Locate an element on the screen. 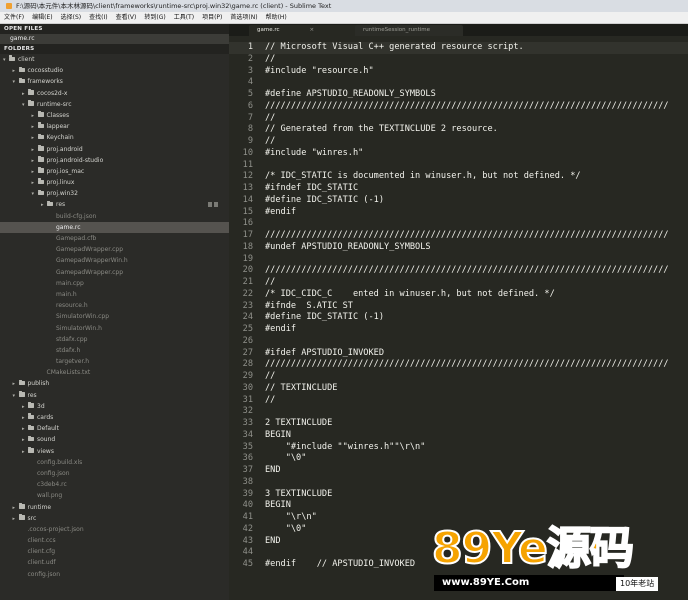 The height and width of the screenshot is (600, 688). code-line: 30 // TEXTINCLUDE is located at coordinates (458, 389).